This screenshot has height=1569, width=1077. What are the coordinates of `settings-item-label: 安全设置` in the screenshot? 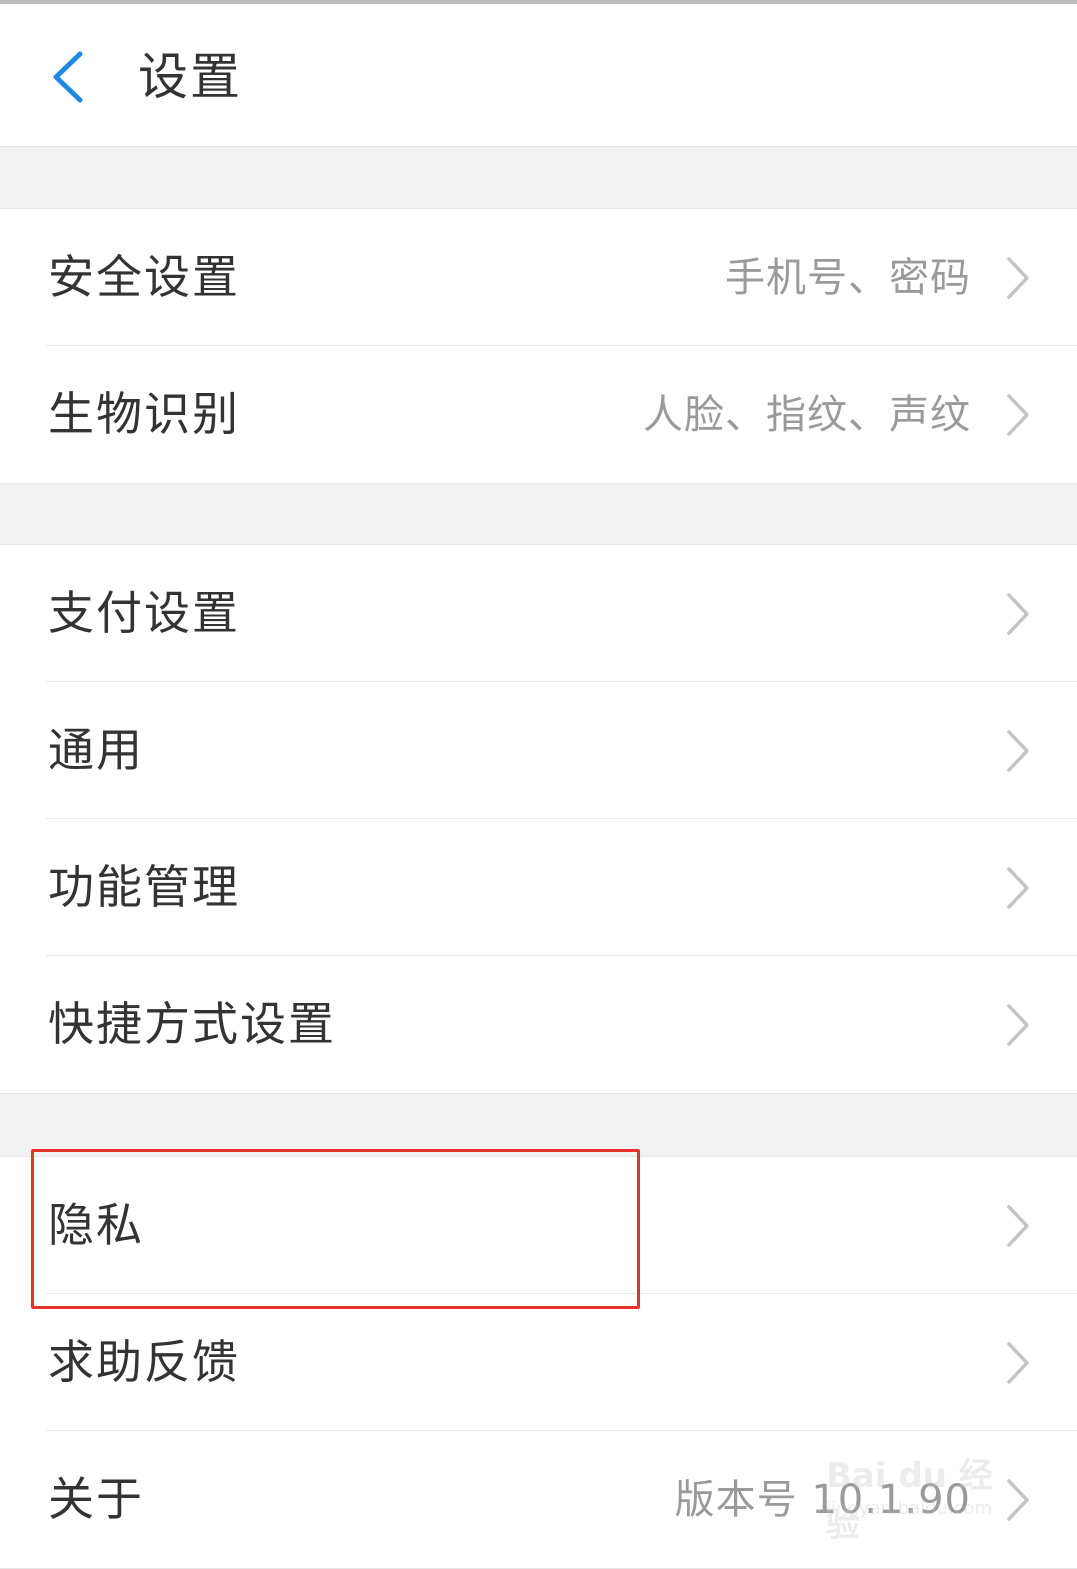 It's located at (144, 277).